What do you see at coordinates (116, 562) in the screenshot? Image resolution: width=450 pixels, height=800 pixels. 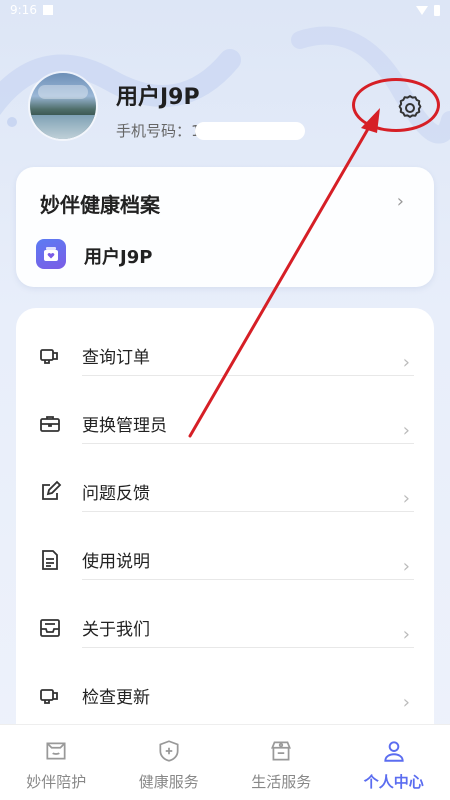 I see `menu-item-label: 使用说明` at bounding box center [116, 562].